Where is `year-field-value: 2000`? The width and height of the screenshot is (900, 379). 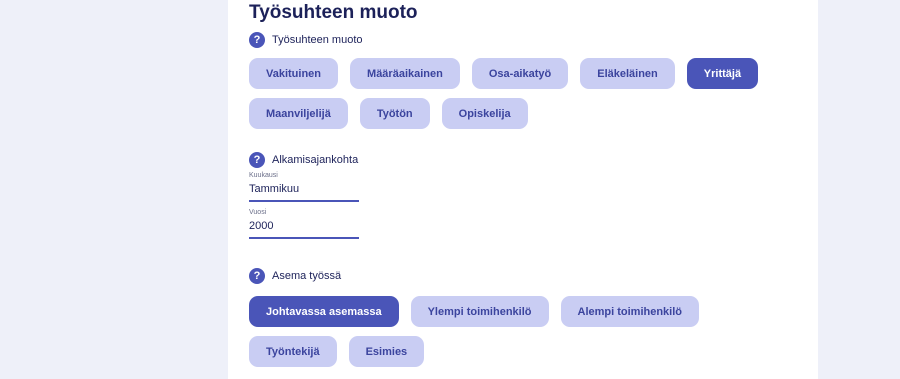 year-field-value: 2000 is located at coordinates (304, 228).